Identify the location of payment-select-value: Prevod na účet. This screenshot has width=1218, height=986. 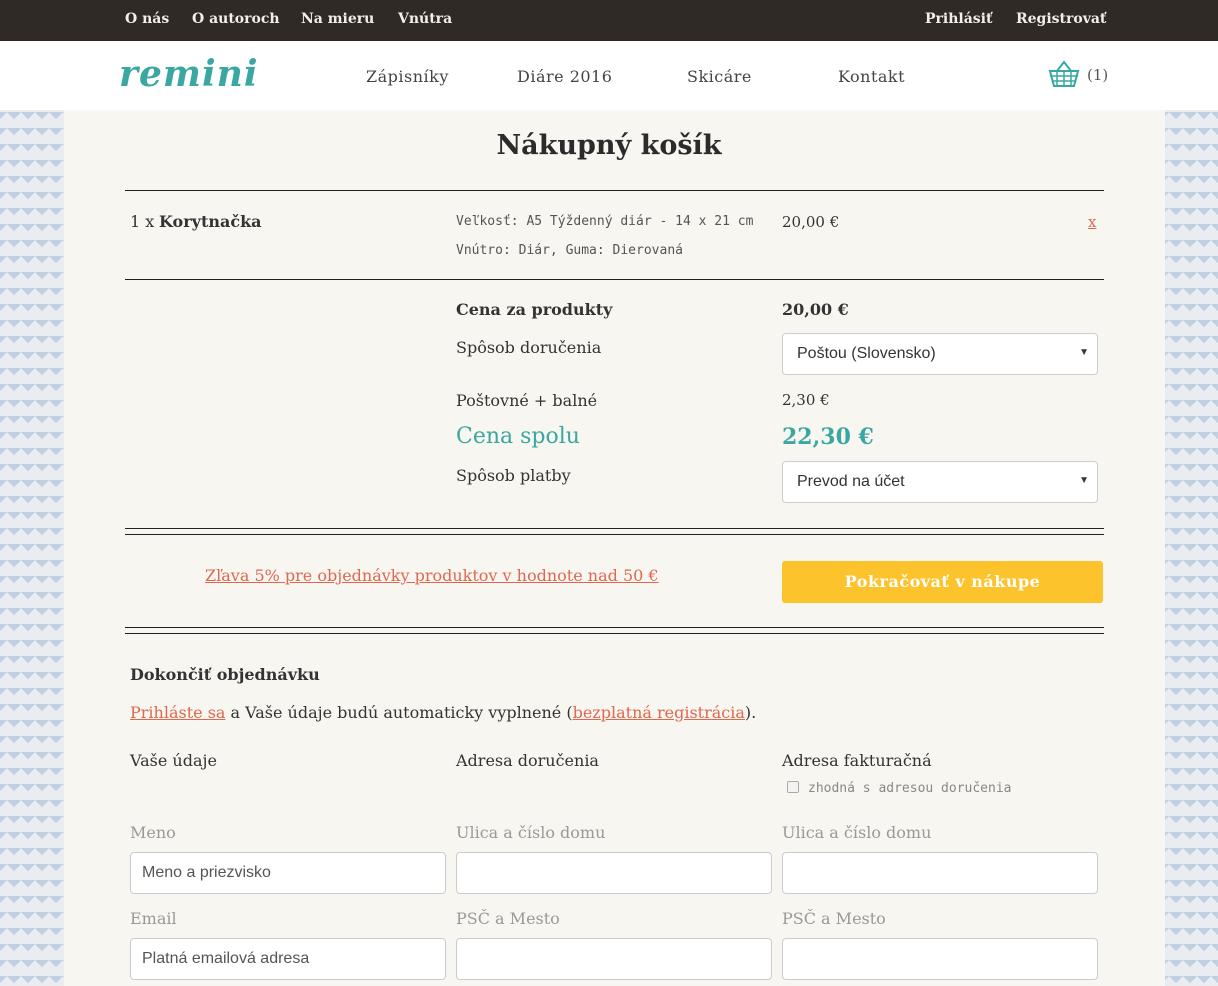
(851, 481).